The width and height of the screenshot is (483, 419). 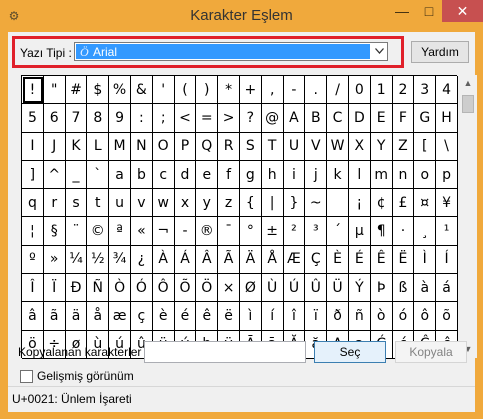 I want to click on character-cell: S, so click(x=250, y=146).